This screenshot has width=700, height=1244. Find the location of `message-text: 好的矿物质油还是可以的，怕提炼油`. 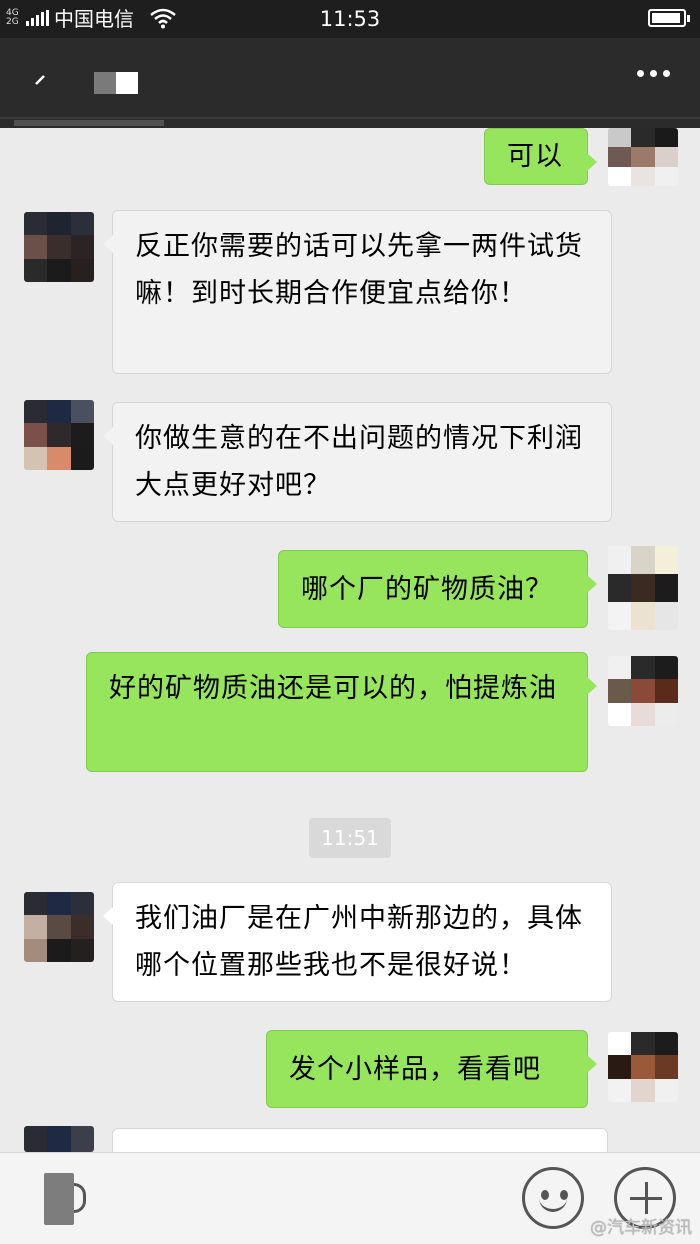

message-text: 好的矿物质油还是可以的，怕提炼油 is located at coordinates (333, 688).